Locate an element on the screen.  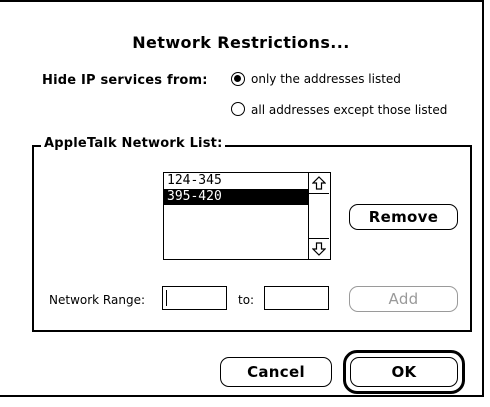
network-list: 124-345 395-420 is located at coordinates (247, 216).